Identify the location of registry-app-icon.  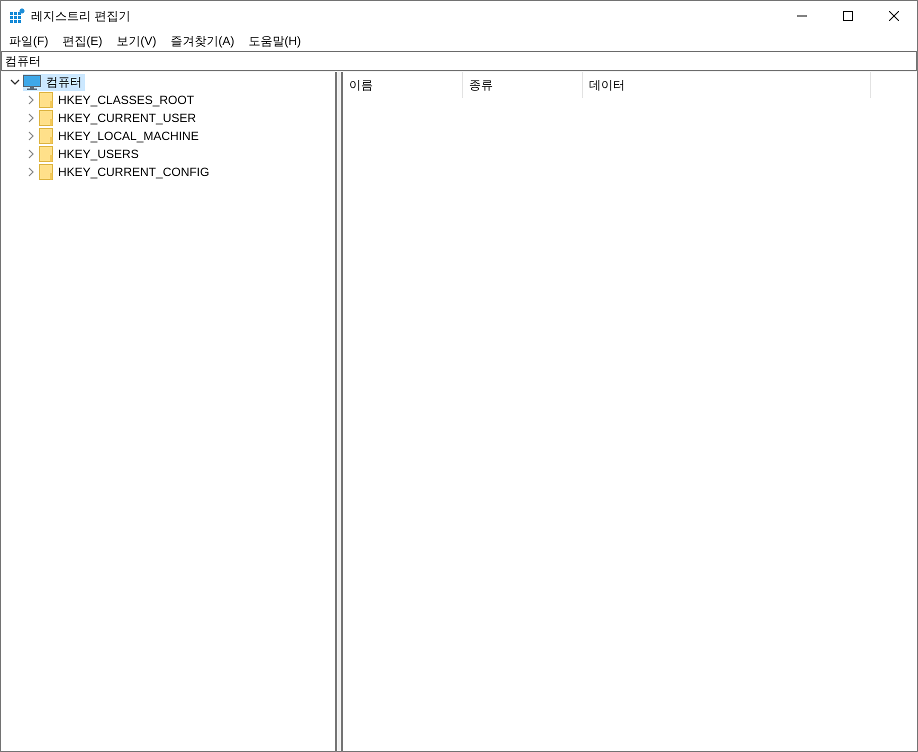
(17, 16).